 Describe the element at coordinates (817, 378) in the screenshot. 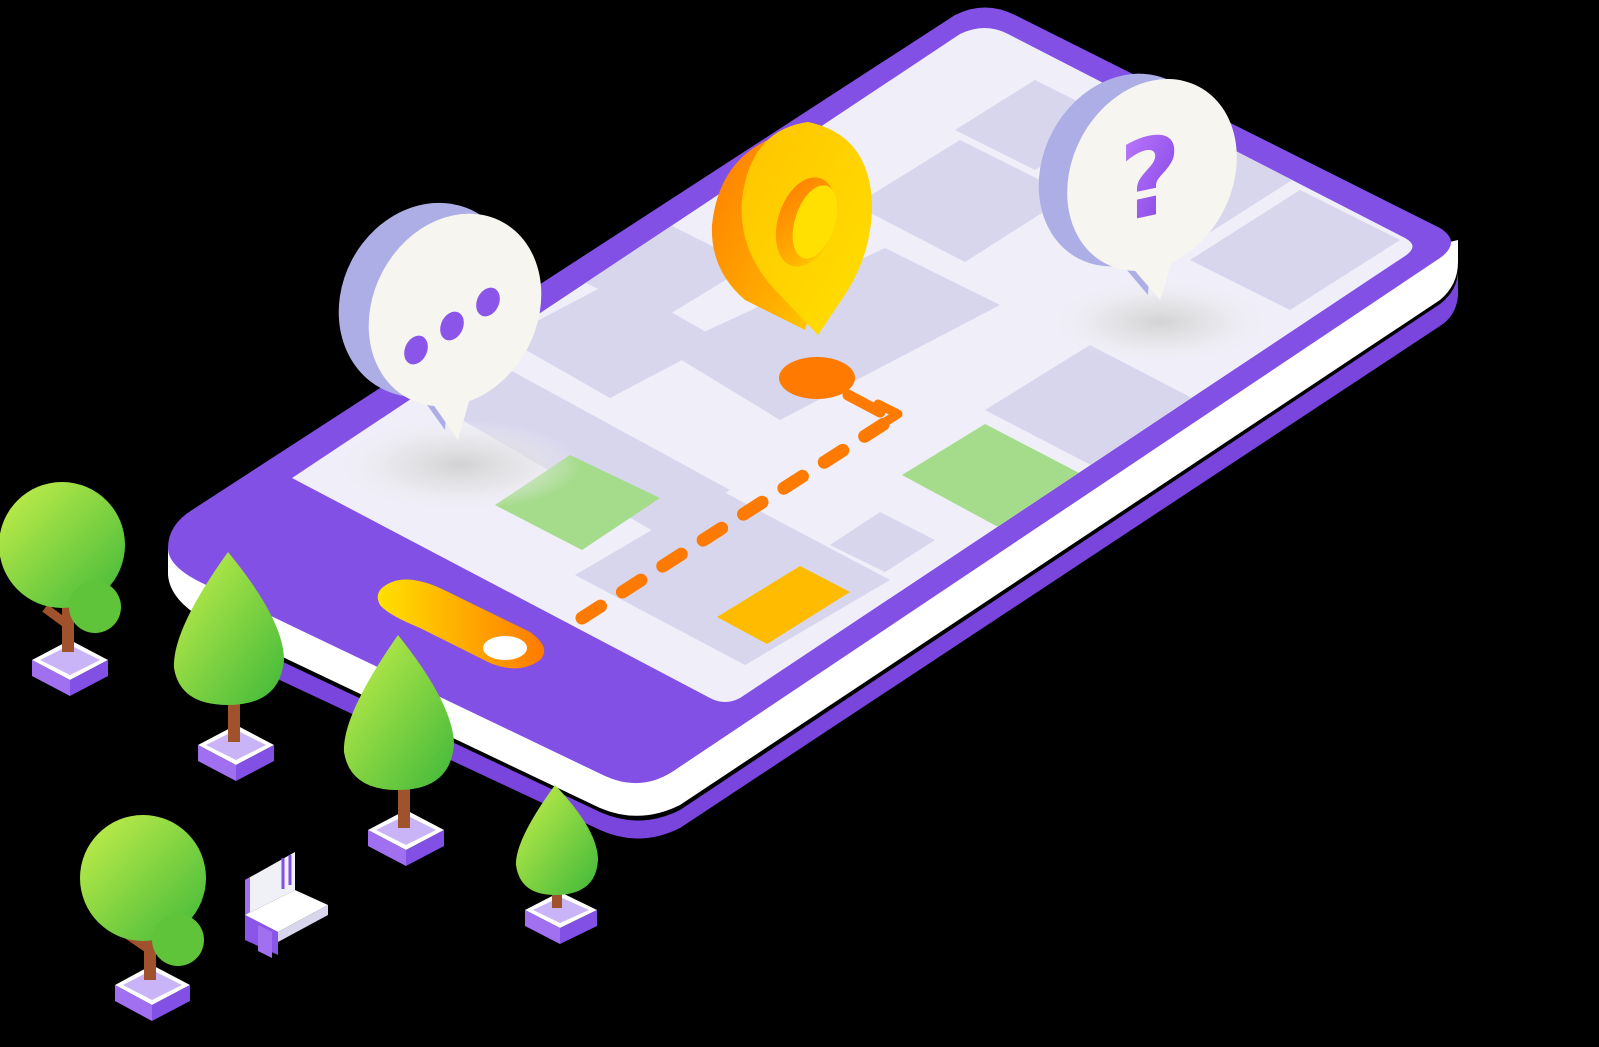

I see `route-origin-dot` at that location.